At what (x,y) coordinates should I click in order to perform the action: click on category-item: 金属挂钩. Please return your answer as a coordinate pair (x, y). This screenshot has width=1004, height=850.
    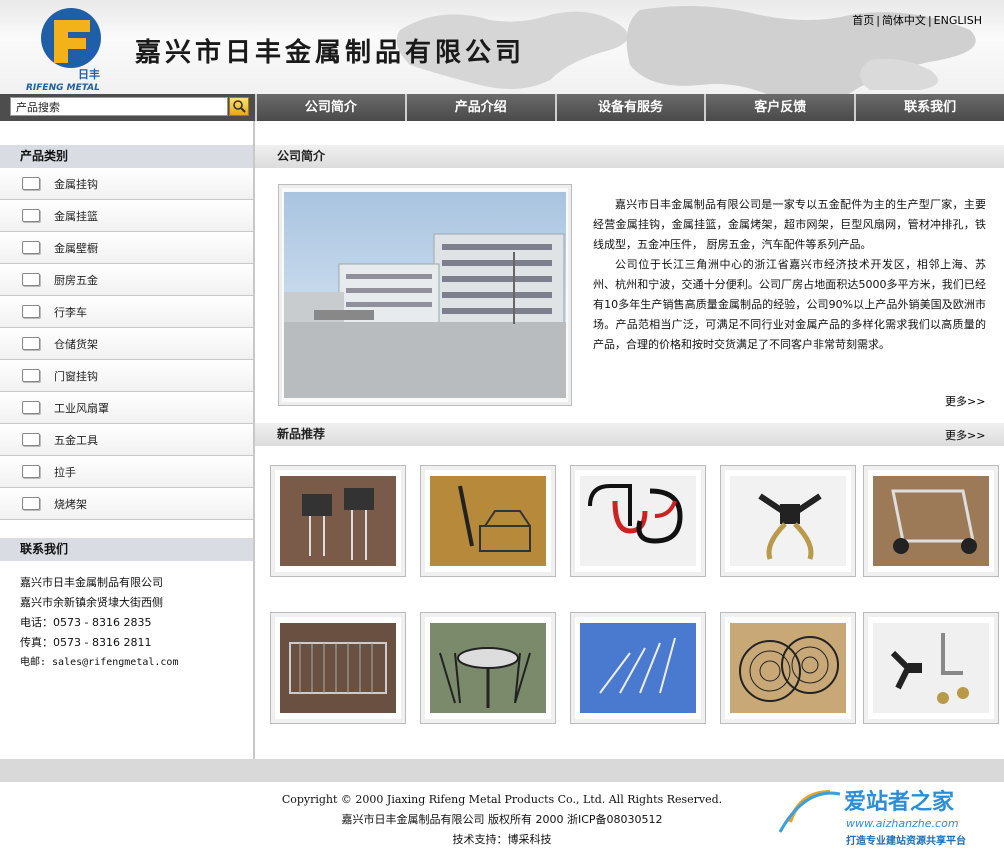
    Looking at the image, I should click on (126, 184).